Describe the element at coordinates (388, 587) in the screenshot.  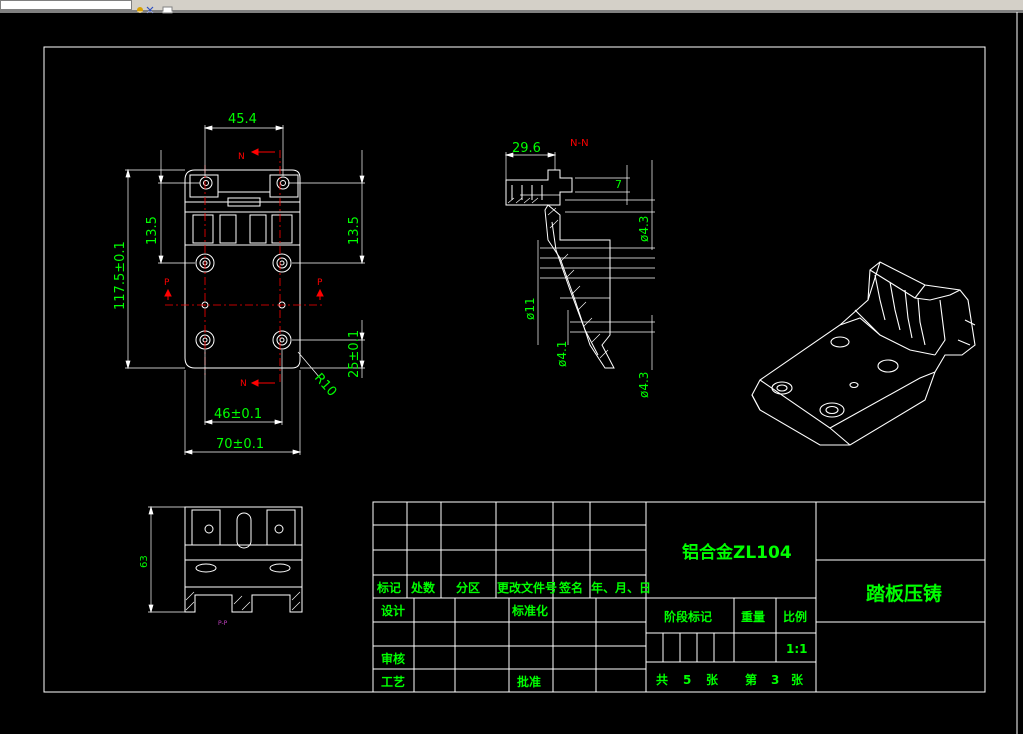
I see `header-mark: 标记` at that location.